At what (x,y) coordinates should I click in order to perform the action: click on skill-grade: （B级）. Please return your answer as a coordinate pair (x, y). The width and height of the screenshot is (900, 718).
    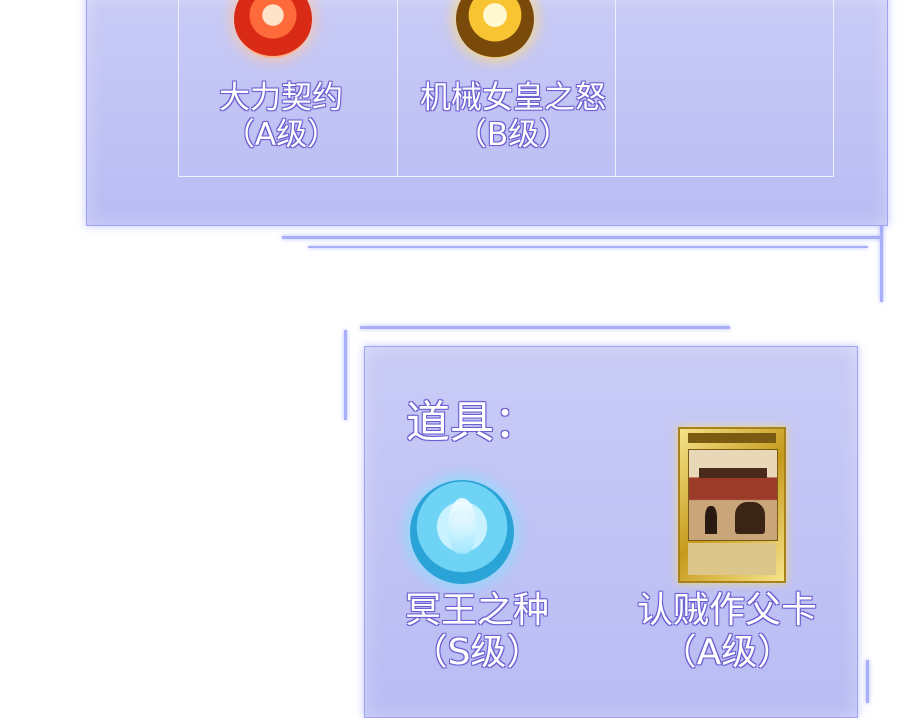
    Looking at the image, I should click on (513, 134).